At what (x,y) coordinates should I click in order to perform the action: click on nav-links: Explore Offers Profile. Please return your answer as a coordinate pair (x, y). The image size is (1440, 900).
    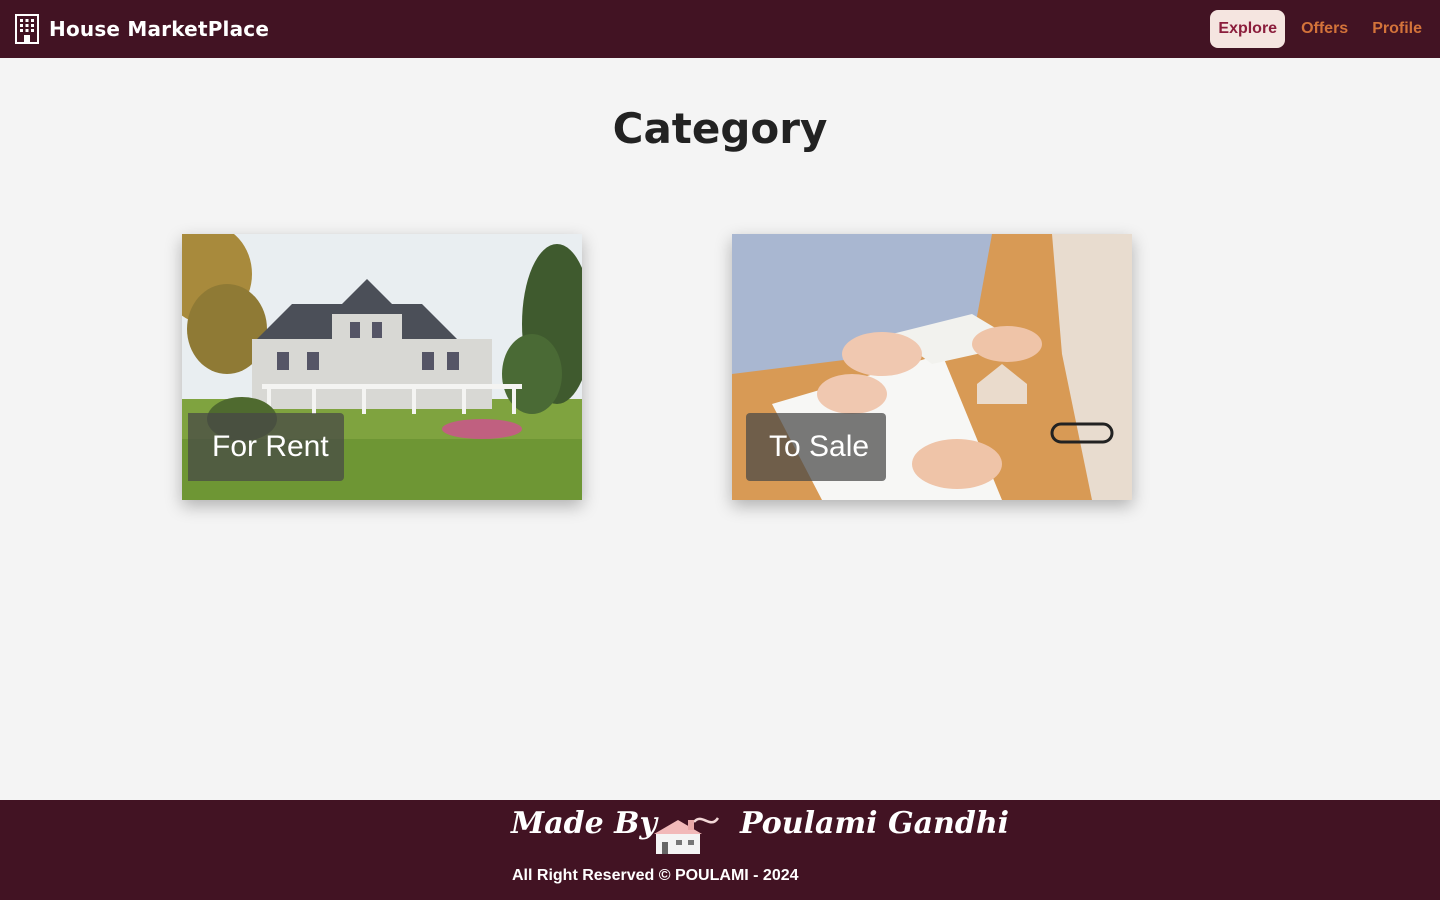
    Looking at the image, I should click on (1320, 29).